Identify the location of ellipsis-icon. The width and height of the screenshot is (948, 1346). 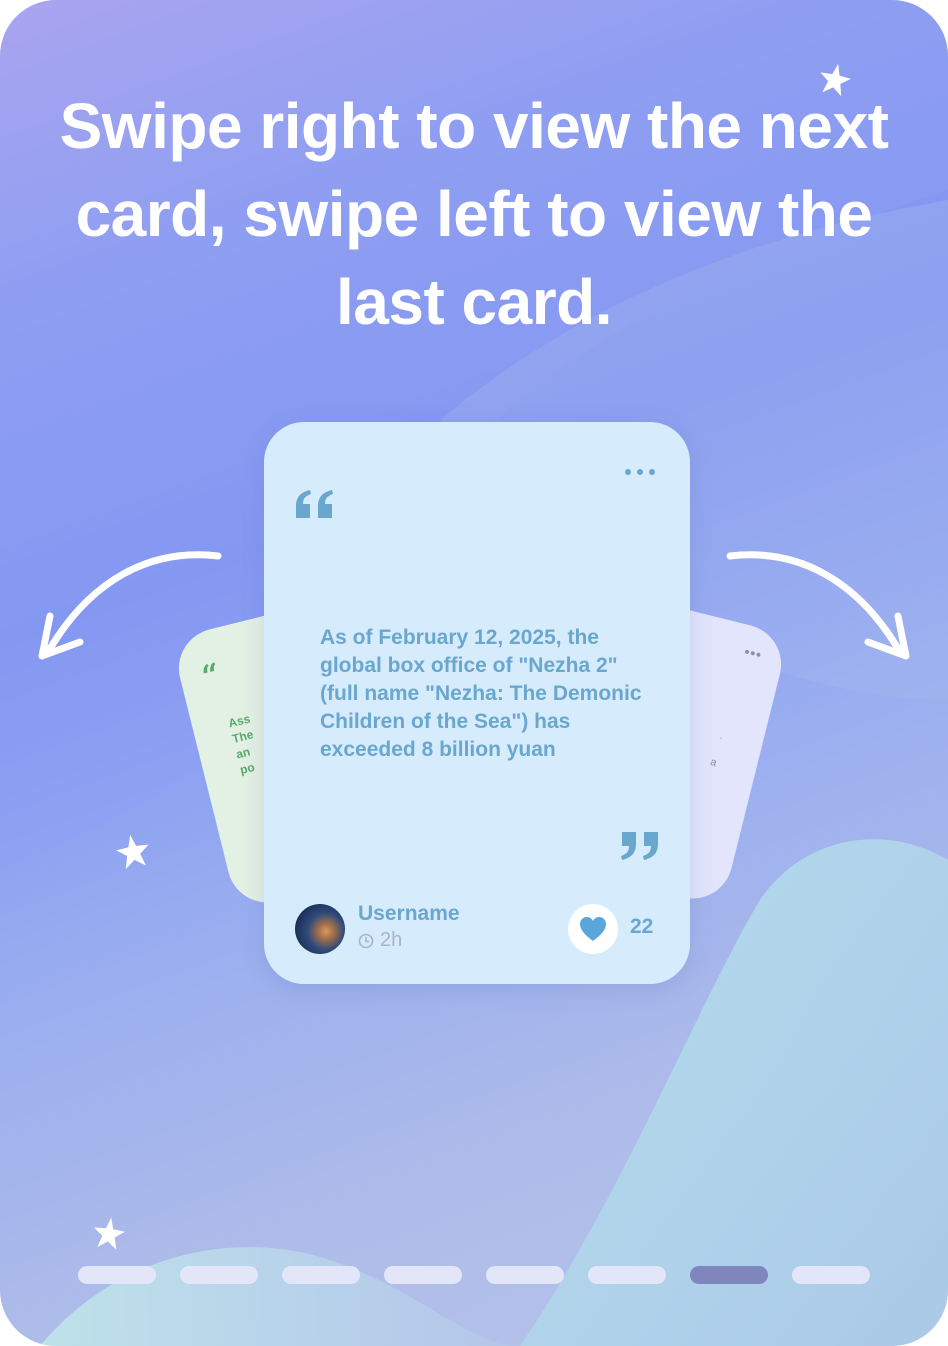
(640, 472).